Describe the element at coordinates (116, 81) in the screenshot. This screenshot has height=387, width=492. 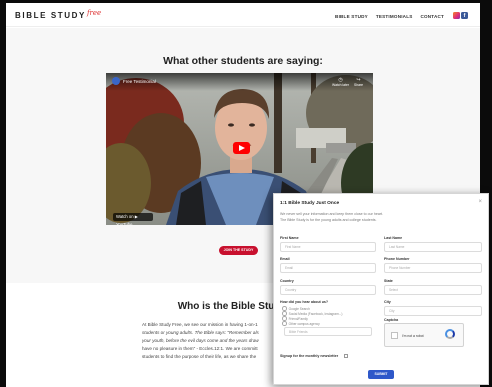
I see `channel-avatar-icon` at that location.